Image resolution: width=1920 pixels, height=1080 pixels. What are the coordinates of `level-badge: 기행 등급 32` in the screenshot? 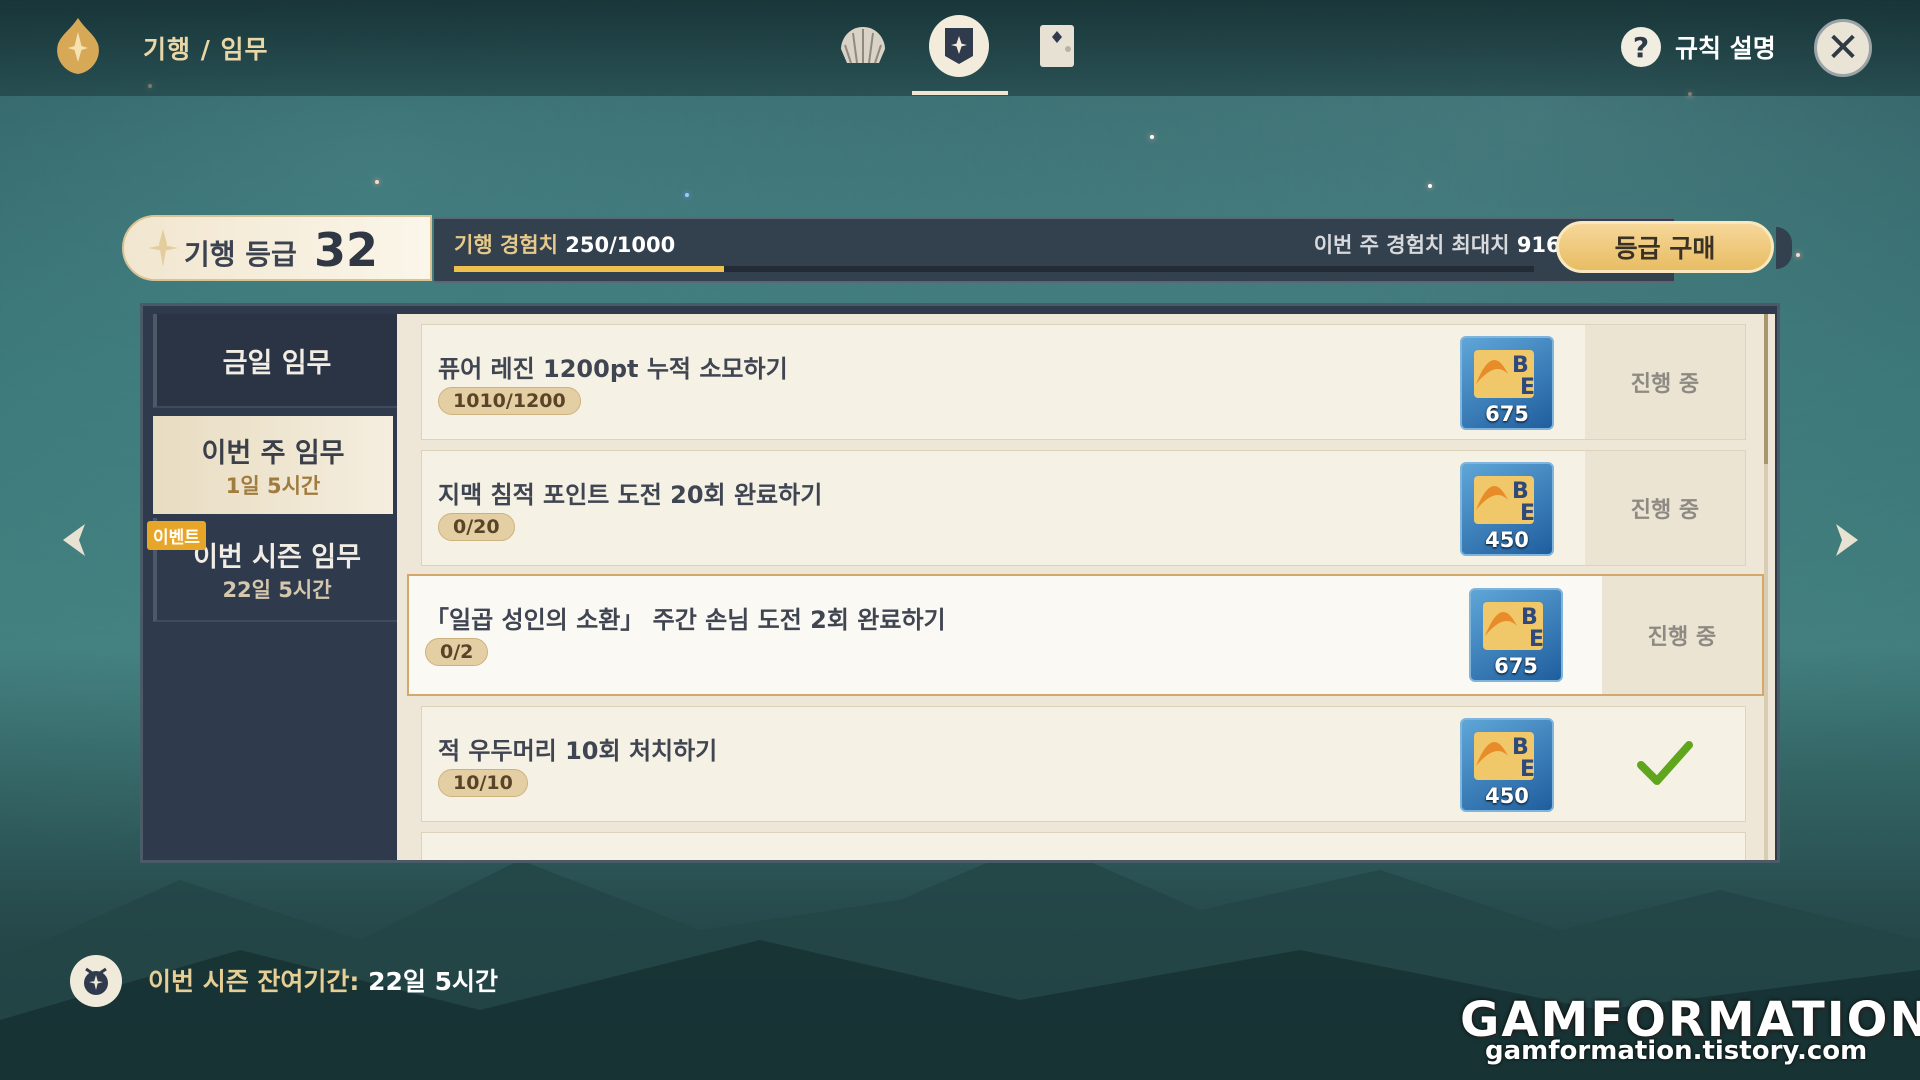 It's located at (277, 248).